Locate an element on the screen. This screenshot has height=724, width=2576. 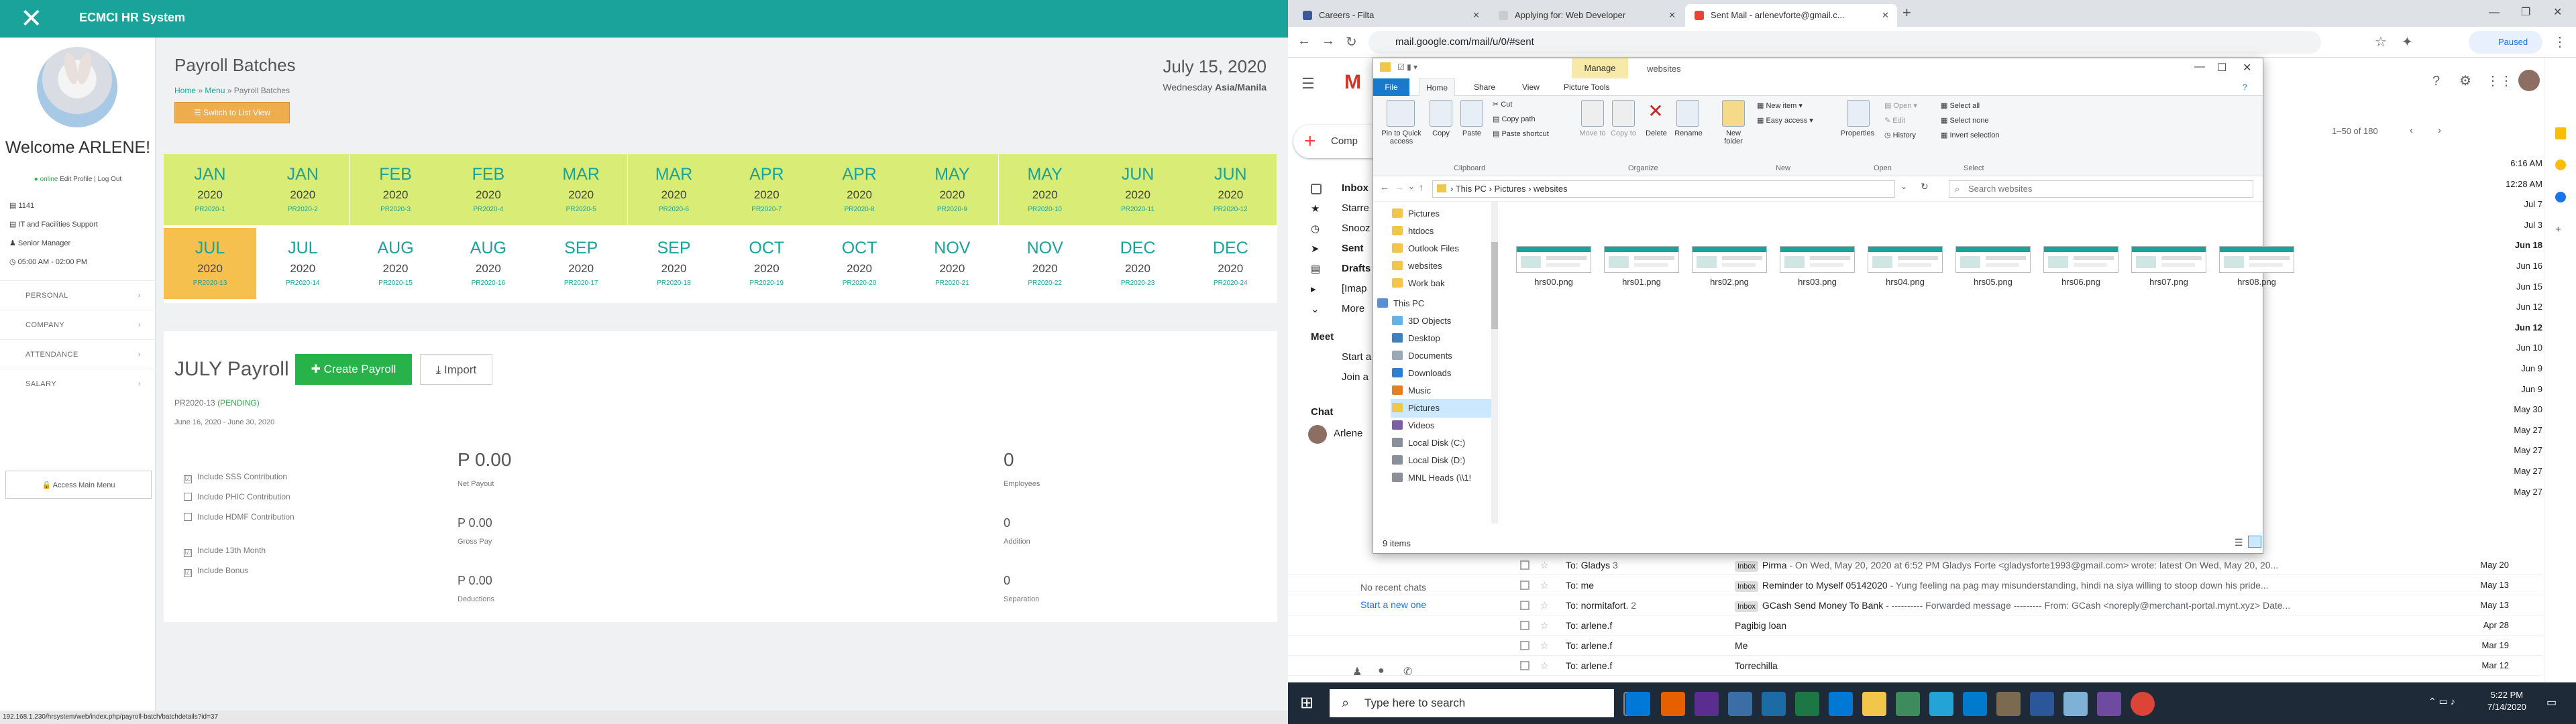
refresh-icon: ↻ is located at coordinates (1925, 186).